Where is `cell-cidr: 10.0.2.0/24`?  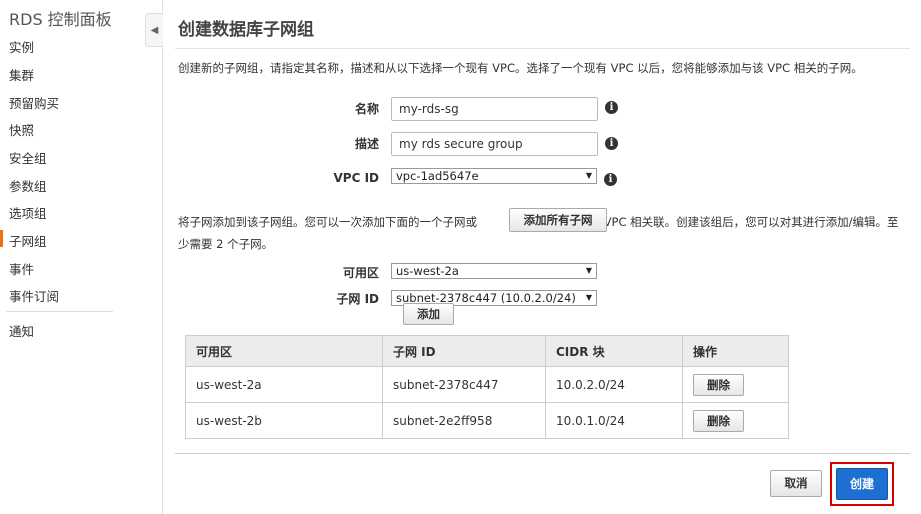
cell-cidr: 10.0.2.0/24 is located at coordinates (614, 384).